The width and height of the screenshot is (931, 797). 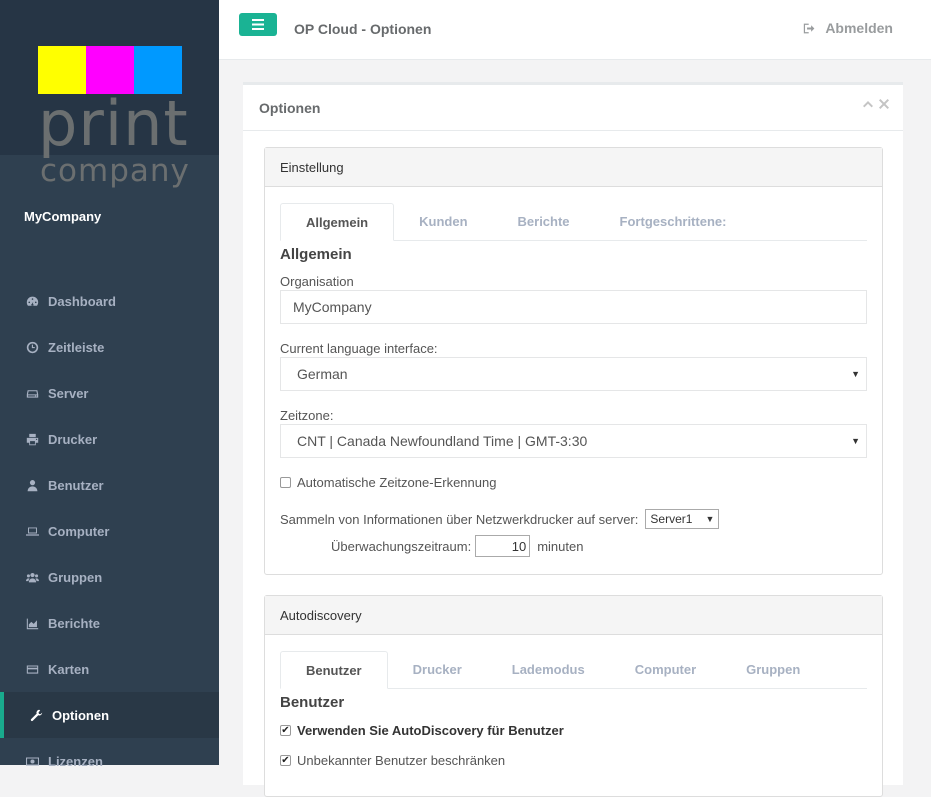 I want to click on language-label: Current language interface:, so click(x=359, y=348).